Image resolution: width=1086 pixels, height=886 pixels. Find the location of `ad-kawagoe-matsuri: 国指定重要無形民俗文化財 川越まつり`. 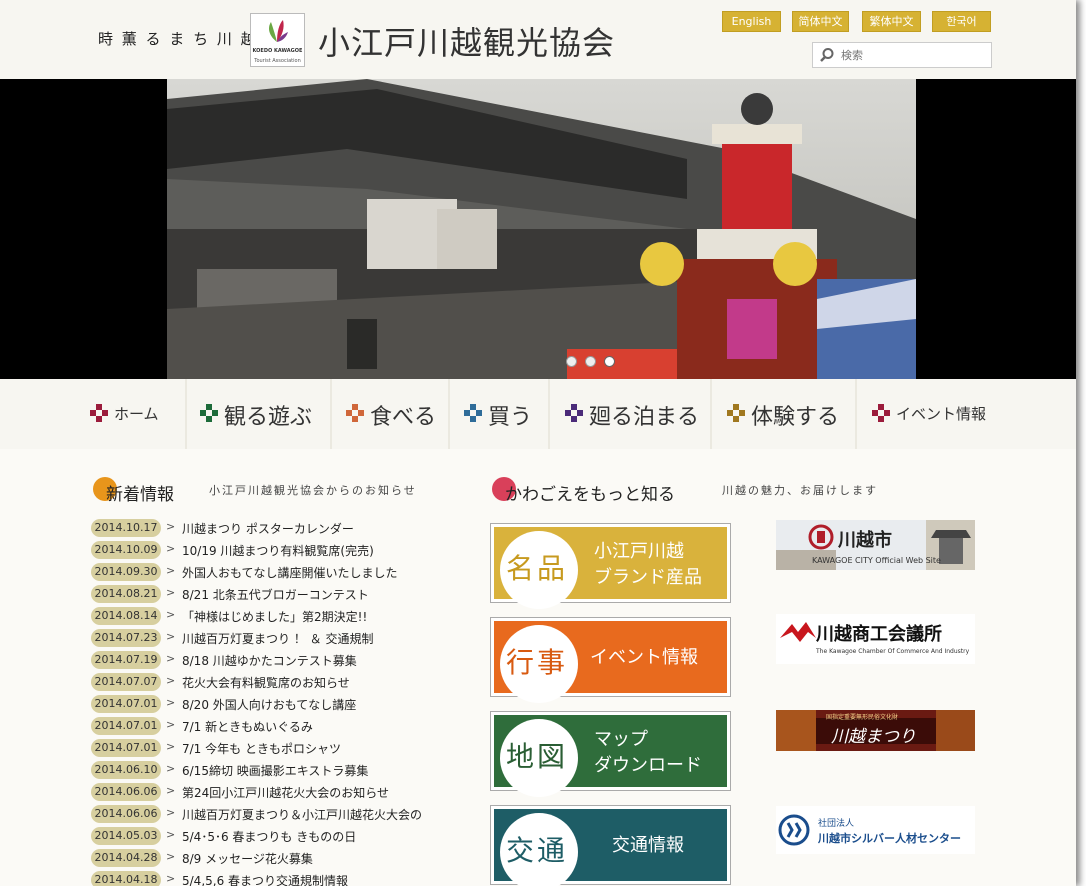

ad-kawagoe-matsuri: 国指定重要無形民俗文化財 川越まつり is located at coordinates (875, 730).